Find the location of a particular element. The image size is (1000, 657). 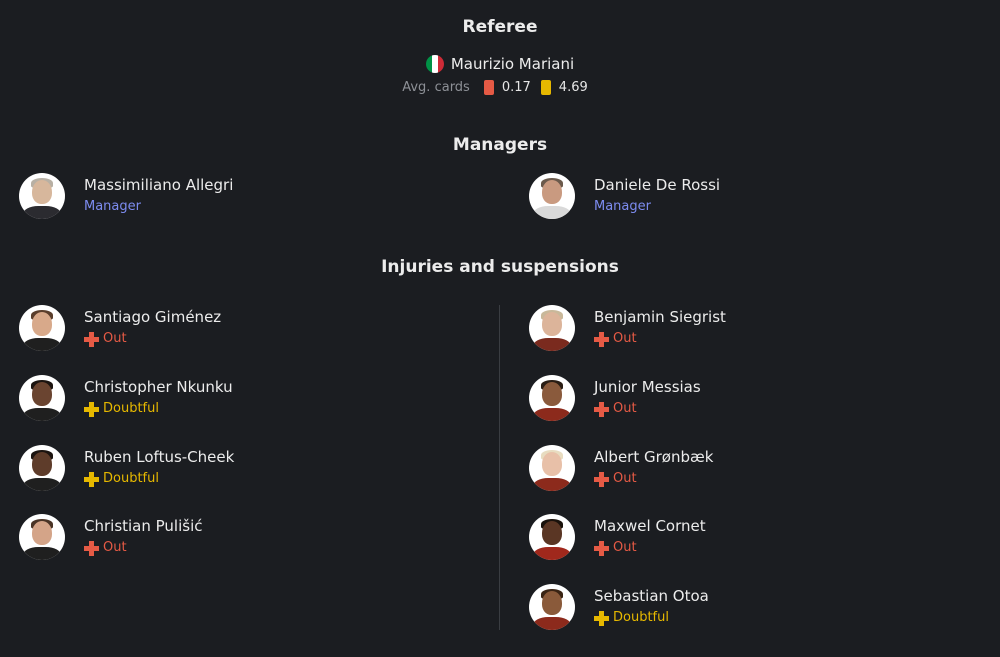

injury-list-item: Benjamin Siegrist Out is located at coordinates (627, 328).